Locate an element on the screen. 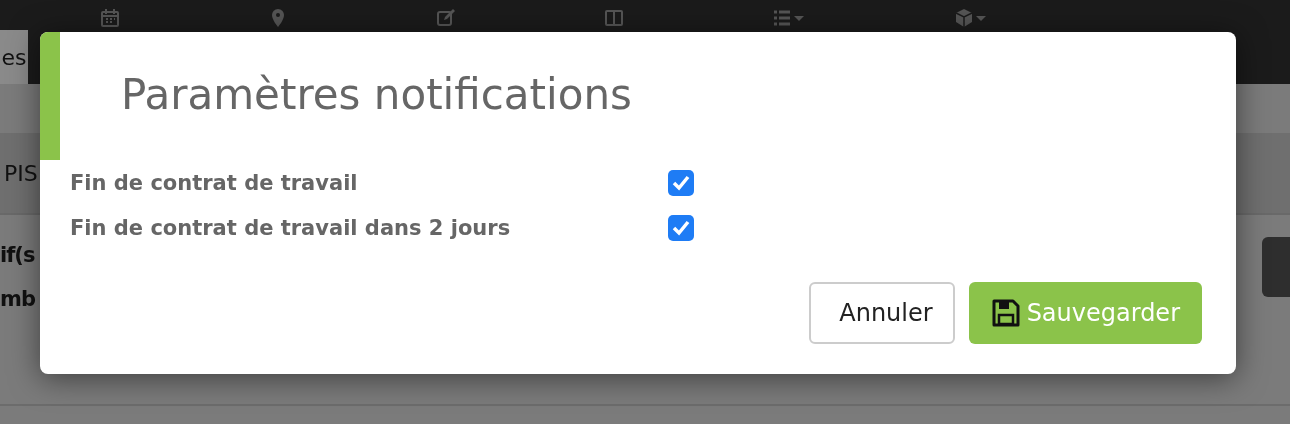  option-label: Fin de contrat de travail dans 2 jours is located at coordinates (291, 227).